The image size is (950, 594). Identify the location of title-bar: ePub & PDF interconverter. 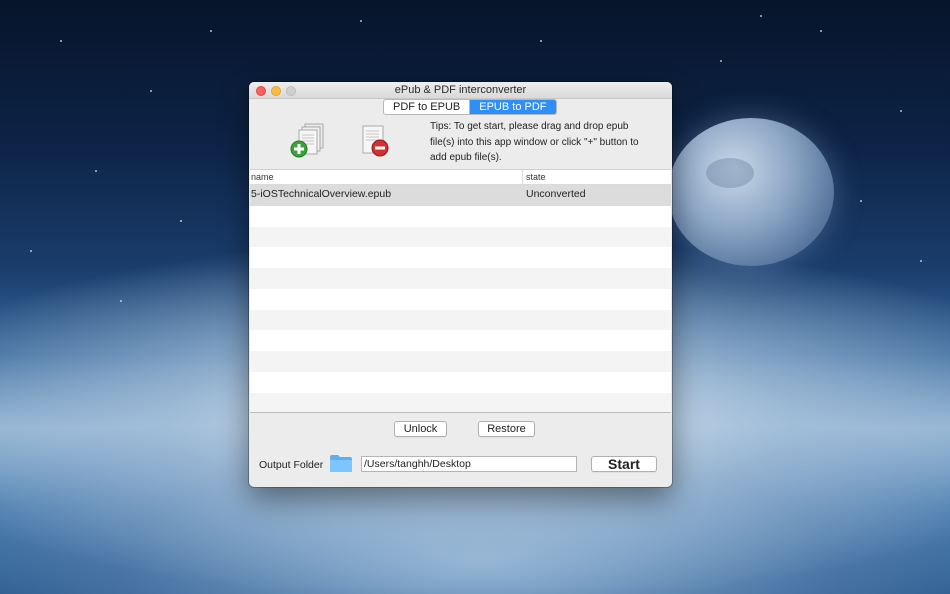
(460, 90).